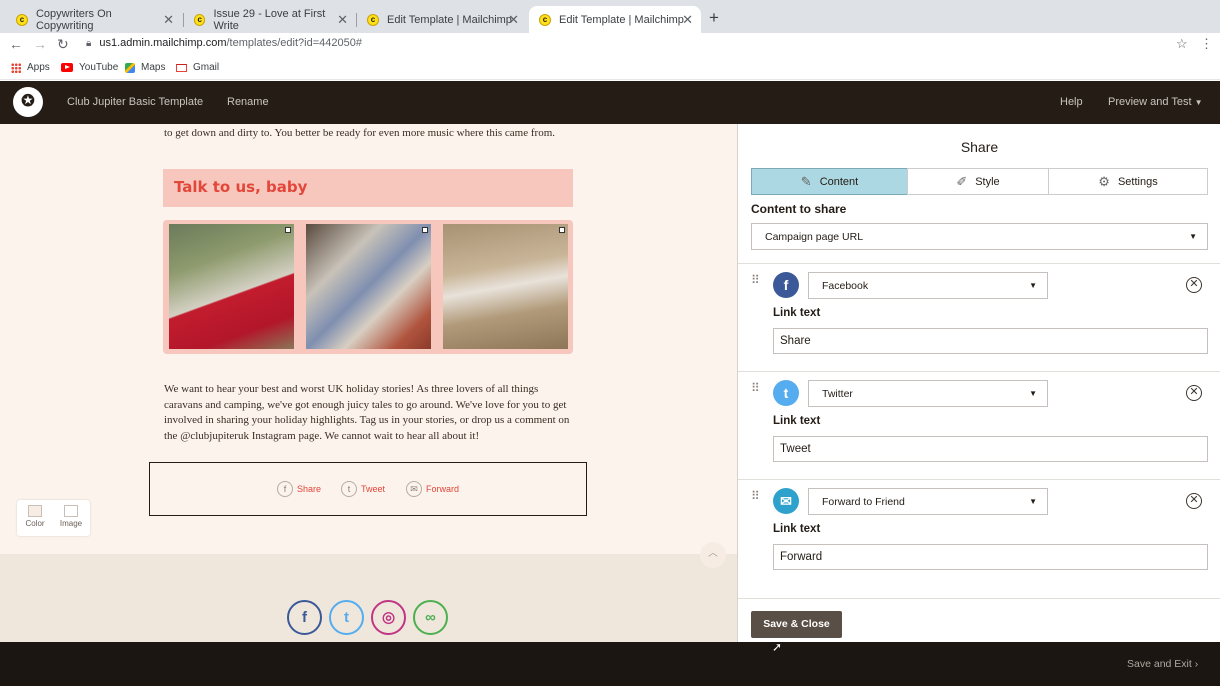 This screenshot has height=686, width=1220. I want to click on scroll-up-icon: ︿, so click(713, 555).